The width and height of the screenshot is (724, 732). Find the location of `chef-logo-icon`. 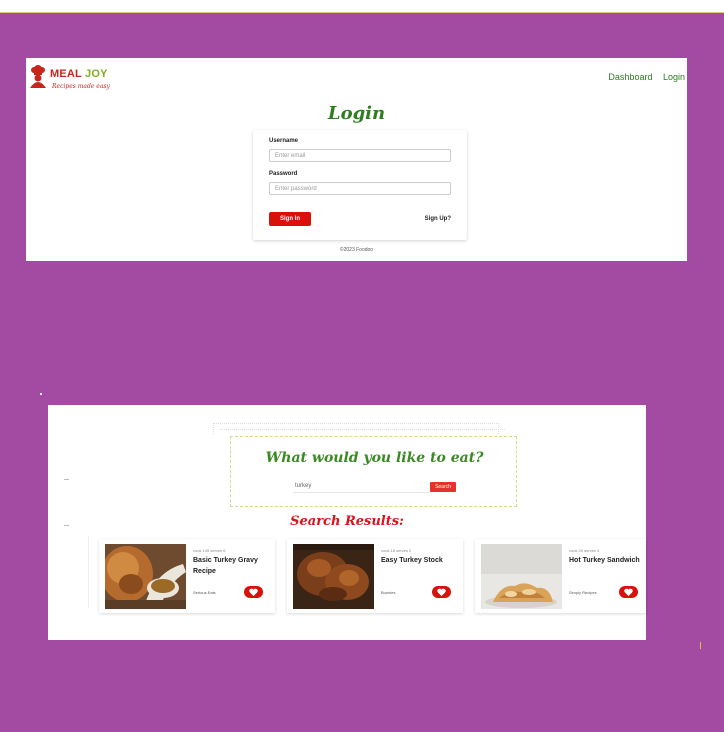

chef-logo-icon is located at coordinates (38, 76).